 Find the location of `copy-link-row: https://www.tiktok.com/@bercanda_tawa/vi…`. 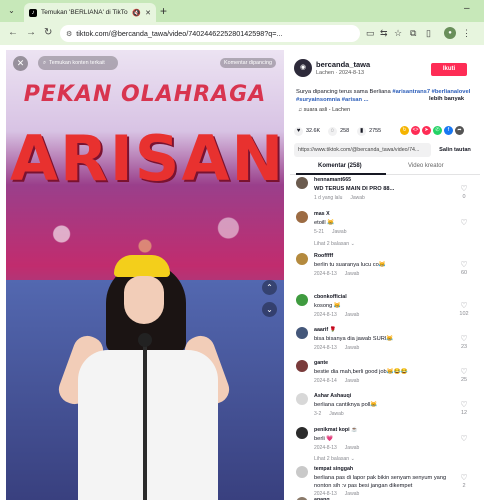

copy-link-row: https://www.tiktok.com/@bercanda_tawa/vi… is located at coordinates (385, 150).